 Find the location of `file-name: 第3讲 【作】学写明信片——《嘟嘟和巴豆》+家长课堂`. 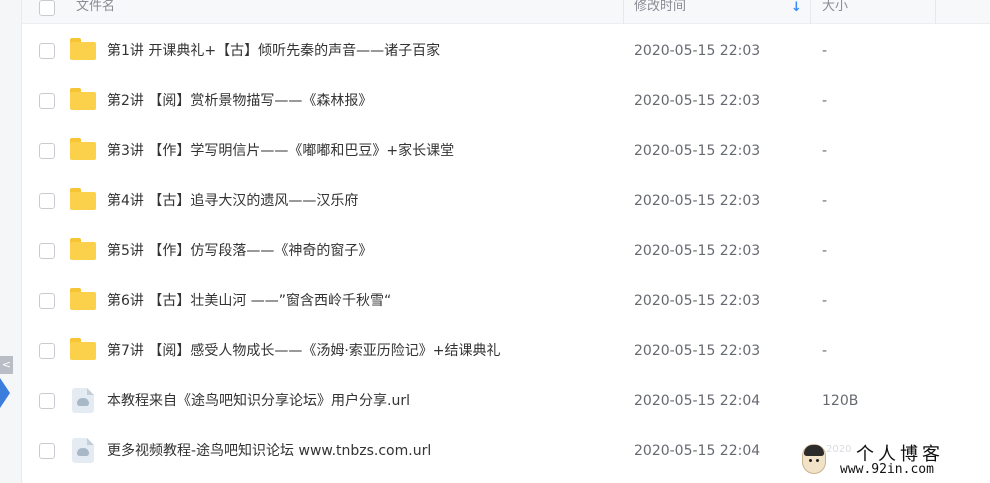

file-name: 第3讲 【作】学写明信片——《嘟嘟和巴豆》+家长课堂 is located at coordinates (280, 151).